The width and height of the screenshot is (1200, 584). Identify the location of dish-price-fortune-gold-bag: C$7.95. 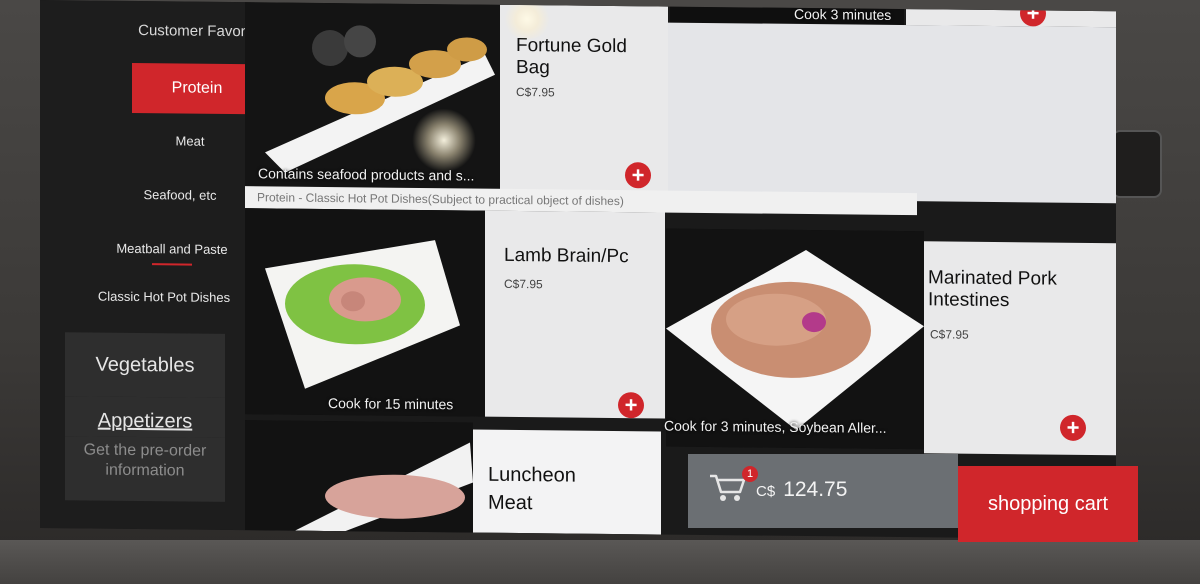
(535, 92).